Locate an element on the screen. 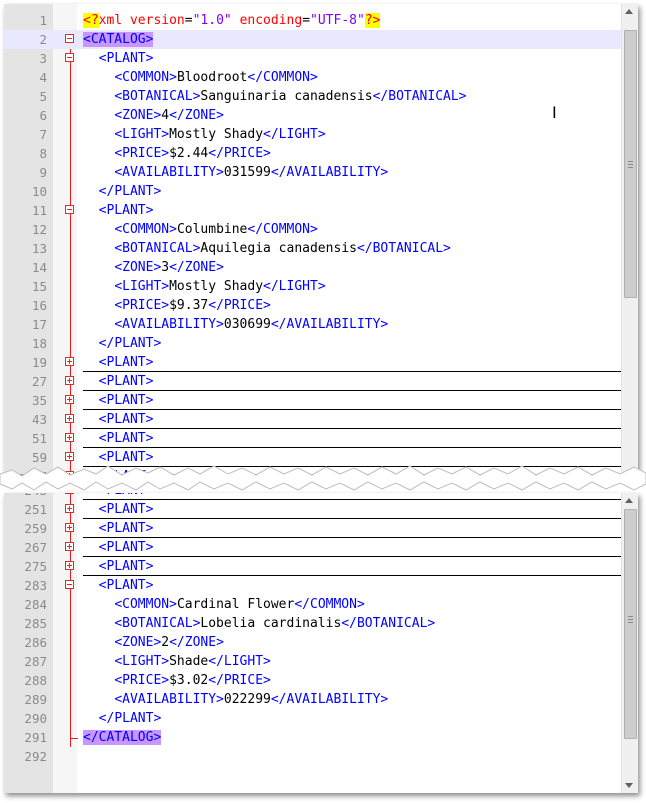  code-line: 259 <PLANT> is located at coordinates (312, 528).